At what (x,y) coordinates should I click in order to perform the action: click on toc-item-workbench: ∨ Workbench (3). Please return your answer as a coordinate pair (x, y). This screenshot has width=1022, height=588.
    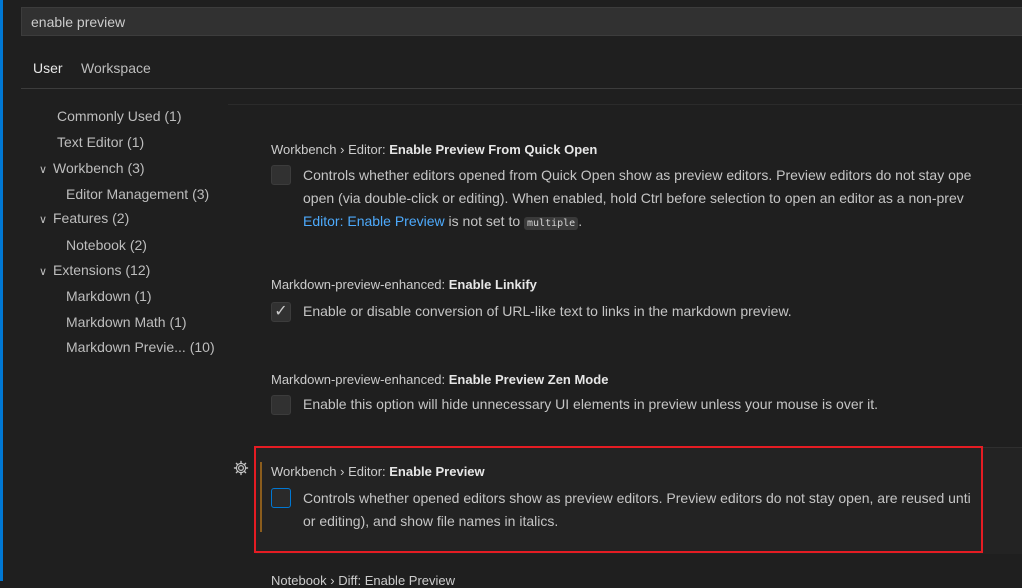
    Looking at the image, I should click on (92, 168).